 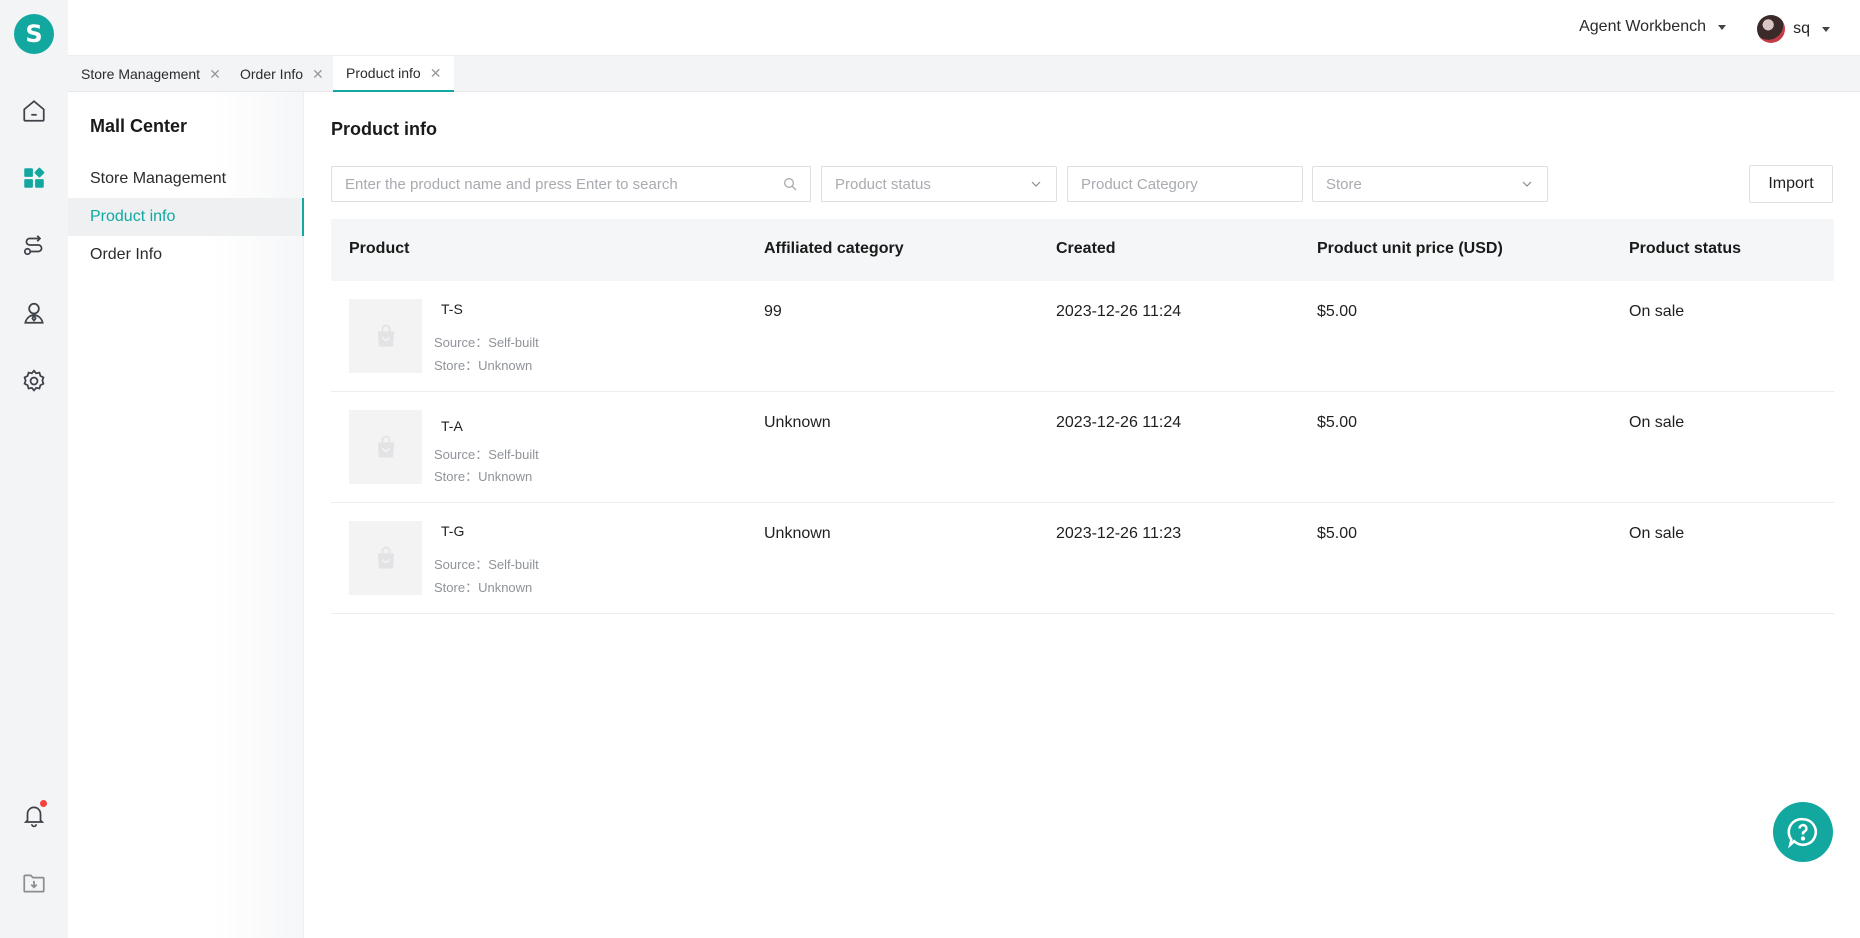 I want to click on gear-icon, so click(x=34, y=381).